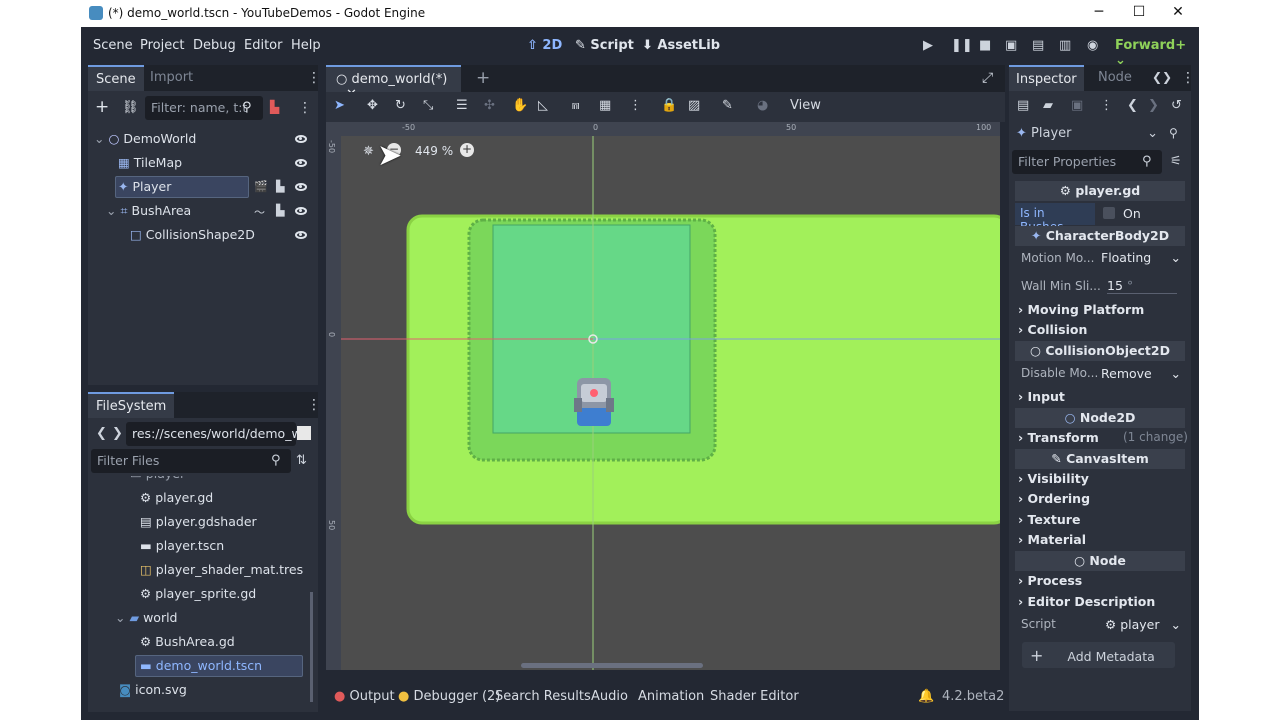 Image resolution: width=1280 pixels, height=720 pixels. Describe the element at coordinates (368, 151) in the screenshot. I see `center-view-icon: ✵` at that location.